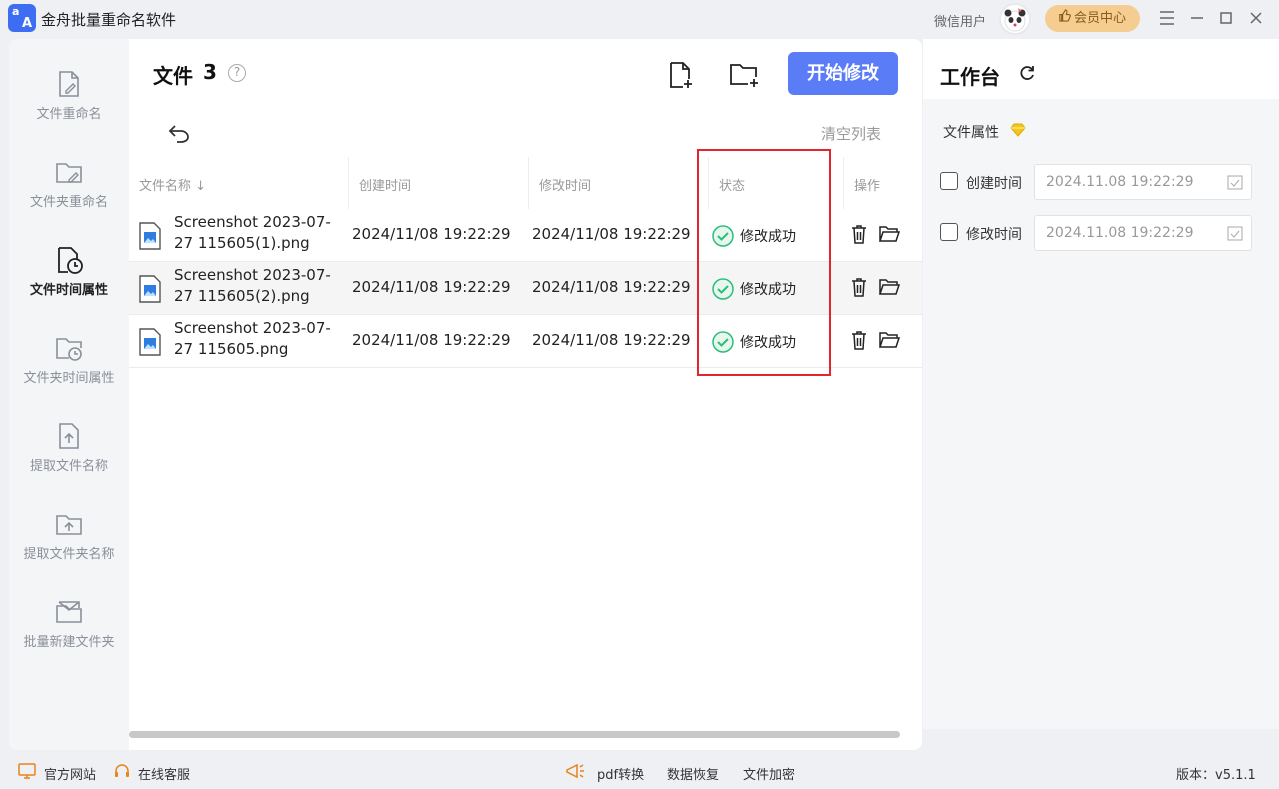 Image resolution: width=1279 pixels, height=789 pixels. Describe the element at coordinates (256, 339) in the screenshot. I see `file-name: Screenshot 2023-07- 27 115605.png` at that location.